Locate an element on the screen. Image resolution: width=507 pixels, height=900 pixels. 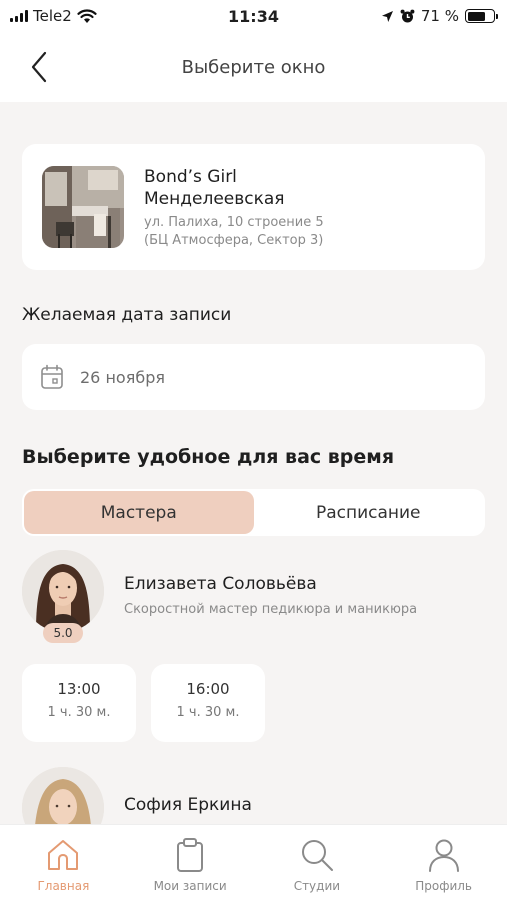
tab-label: Главная is located at coordinates (63, 886).